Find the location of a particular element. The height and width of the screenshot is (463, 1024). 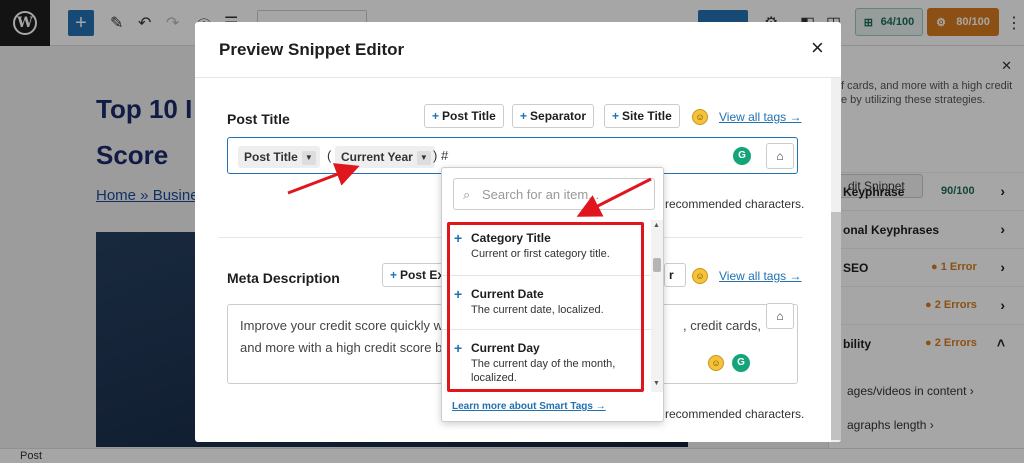

title-text-paren: ( is located at coordinates (329, 155).